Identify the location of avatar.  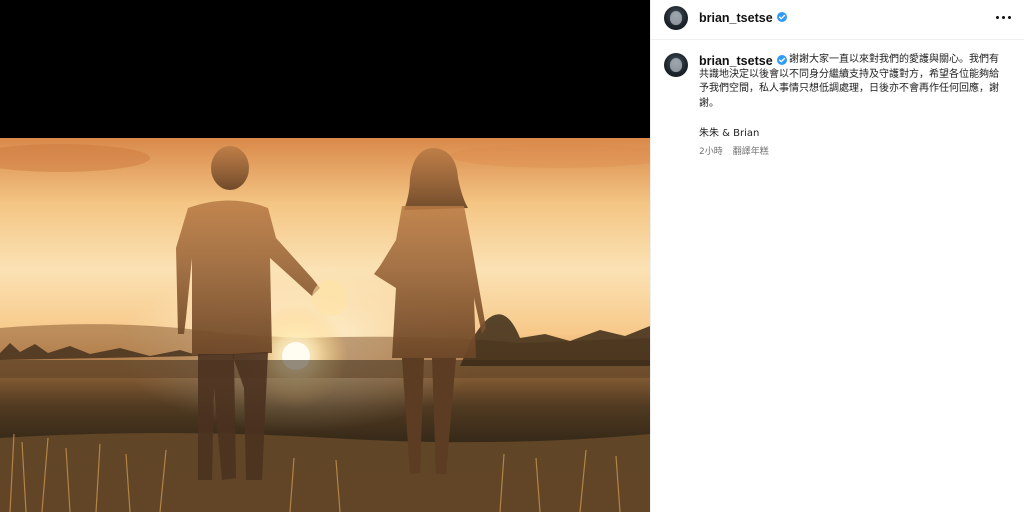
(676, 18).